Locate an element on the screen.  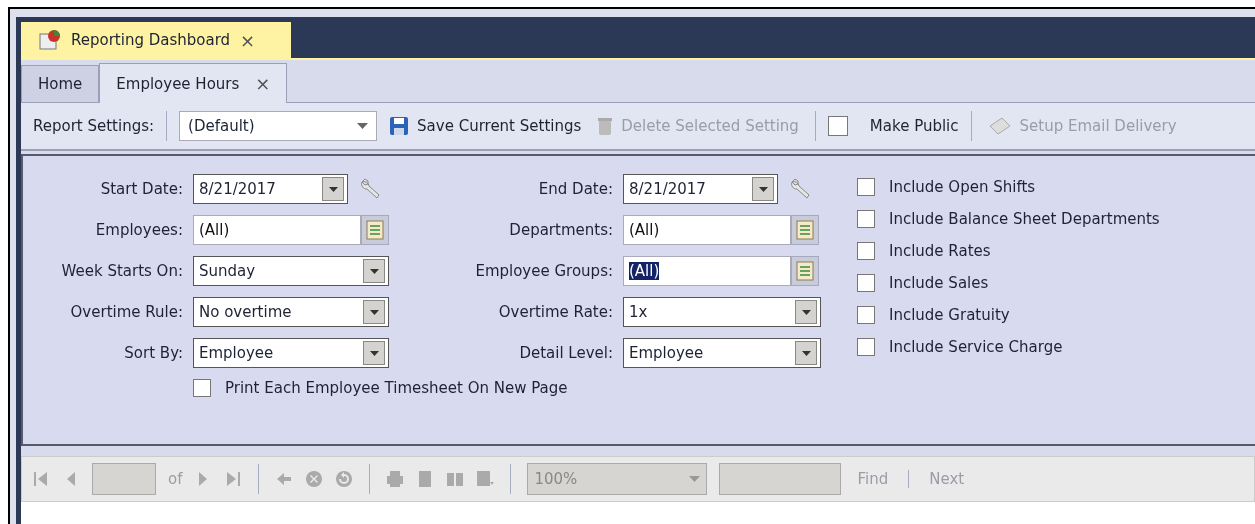
checkbox-option: Include Rates is located at coordinates (1008, 251).